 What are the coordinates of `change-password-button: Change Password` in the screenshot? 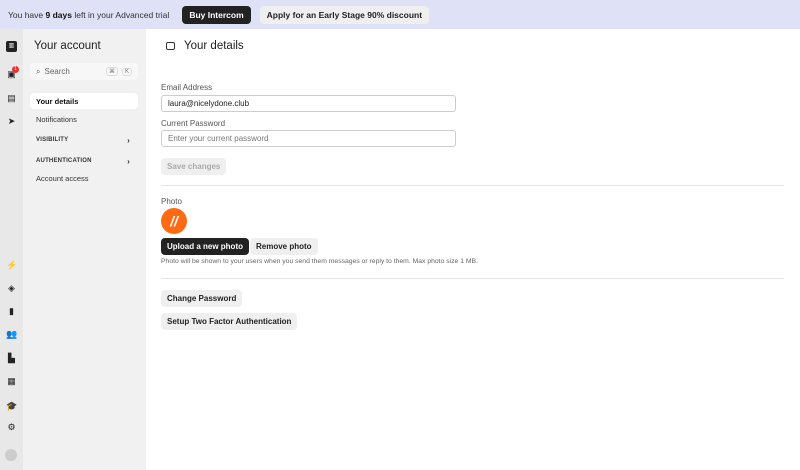 It's located at (202, 298).